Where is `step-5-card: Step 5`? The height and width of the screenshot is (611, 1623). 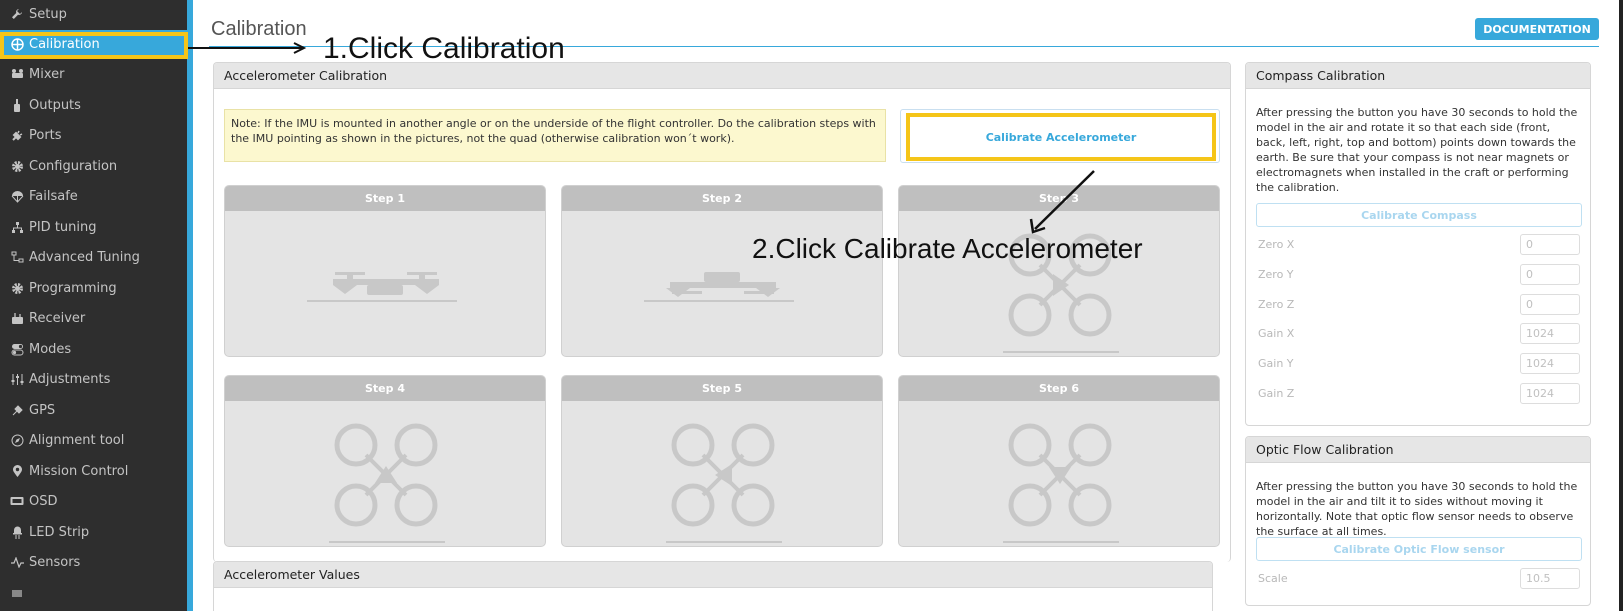
step-5-card: Step 5 is located at coordinates (722, 461).